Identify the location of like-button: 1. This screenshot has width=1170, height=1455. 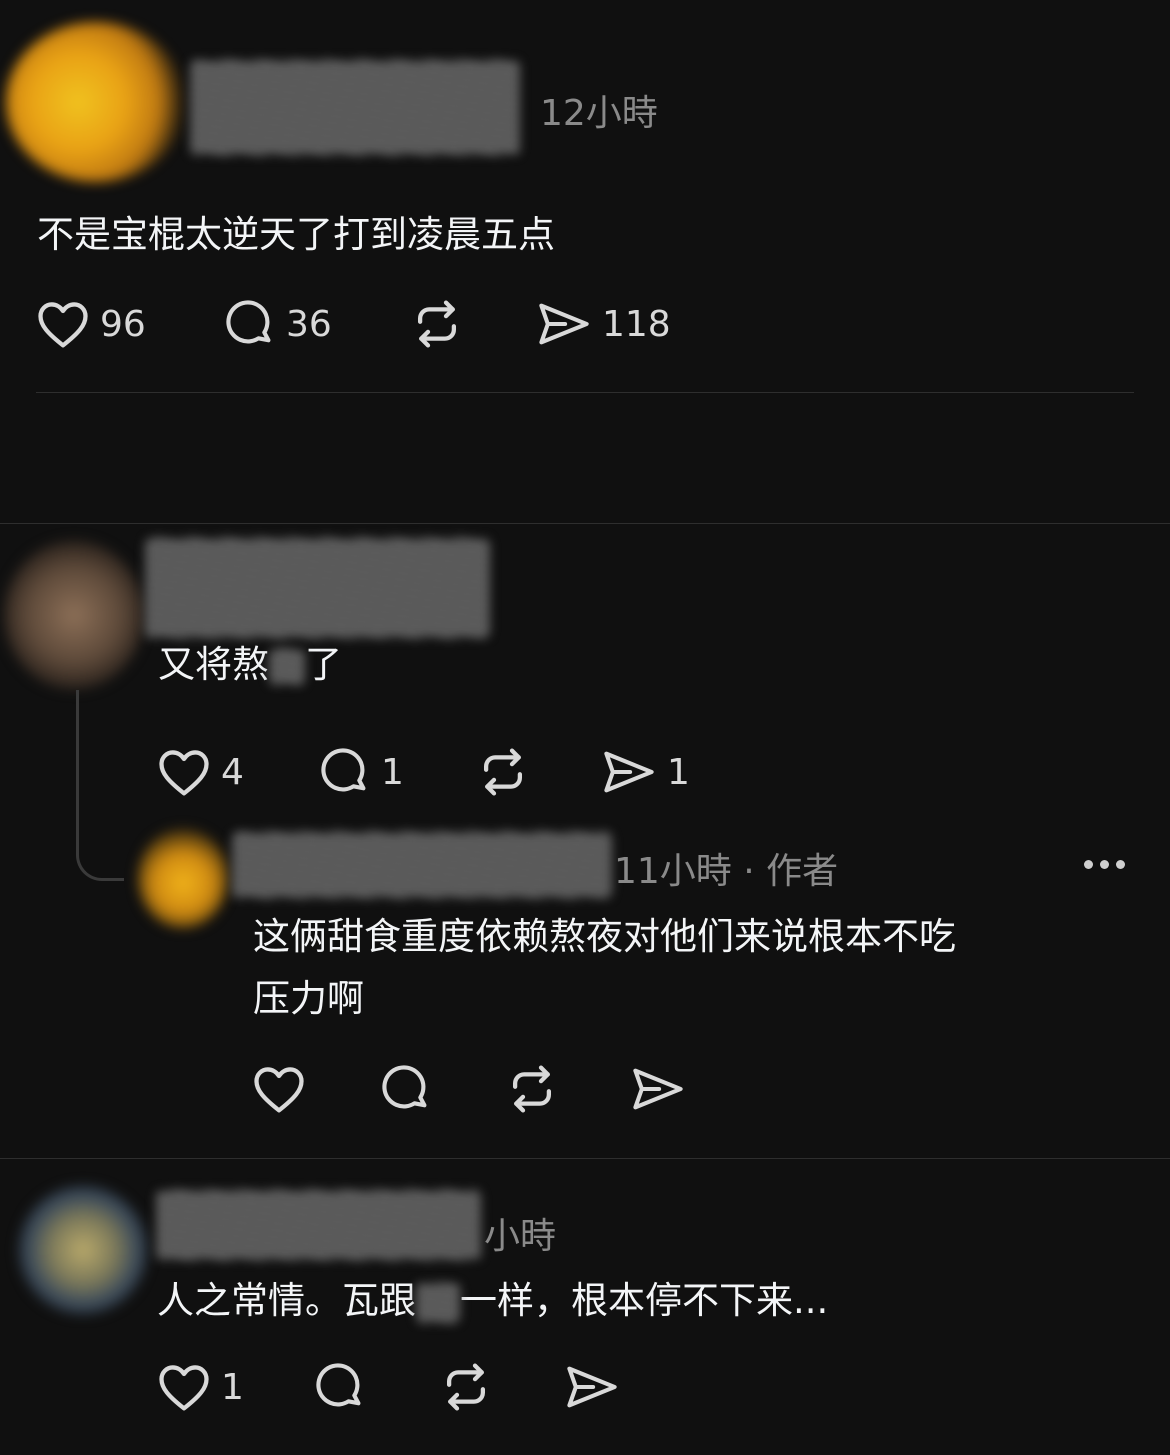
(200, 1387).